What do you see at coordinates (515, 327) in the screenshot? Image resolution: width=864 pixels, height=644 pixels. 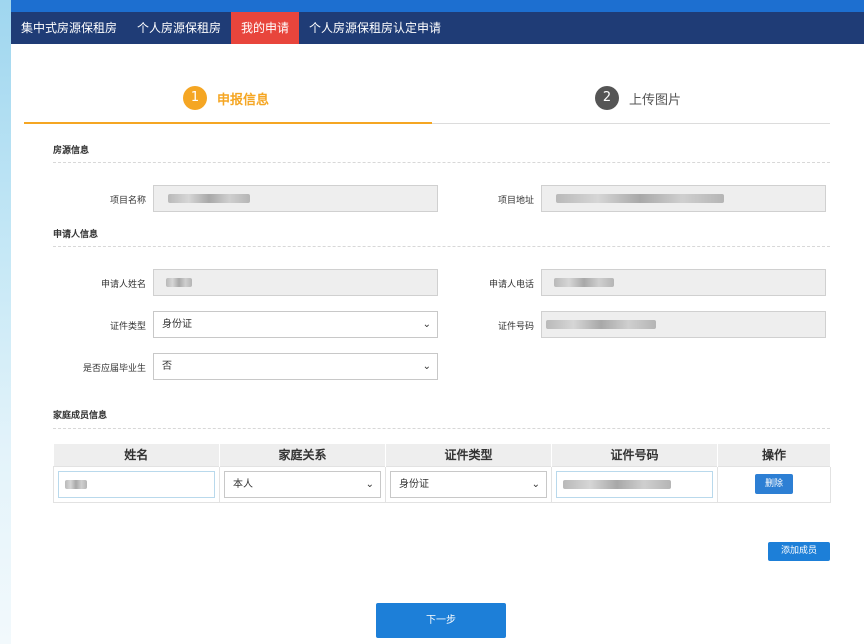 I see `id-number-label: 证件号码` at bounding box center [515, 327].